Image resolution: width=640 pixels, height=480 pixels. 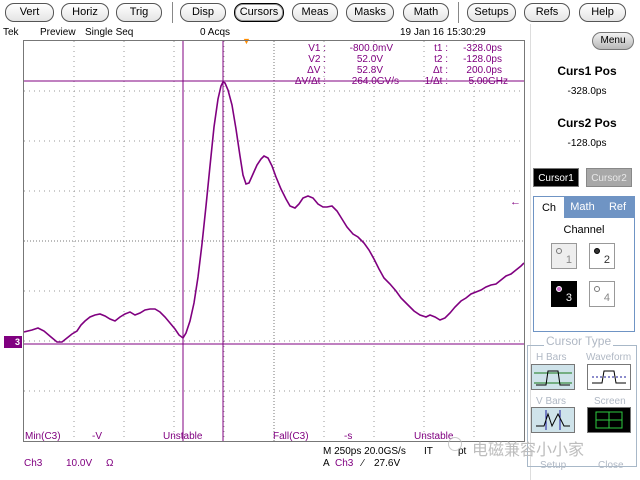 What do you see at coordinates (551, 357) in the screenshot?
I see `h-bars-label: H Bars` at bounding box center [551, 357].